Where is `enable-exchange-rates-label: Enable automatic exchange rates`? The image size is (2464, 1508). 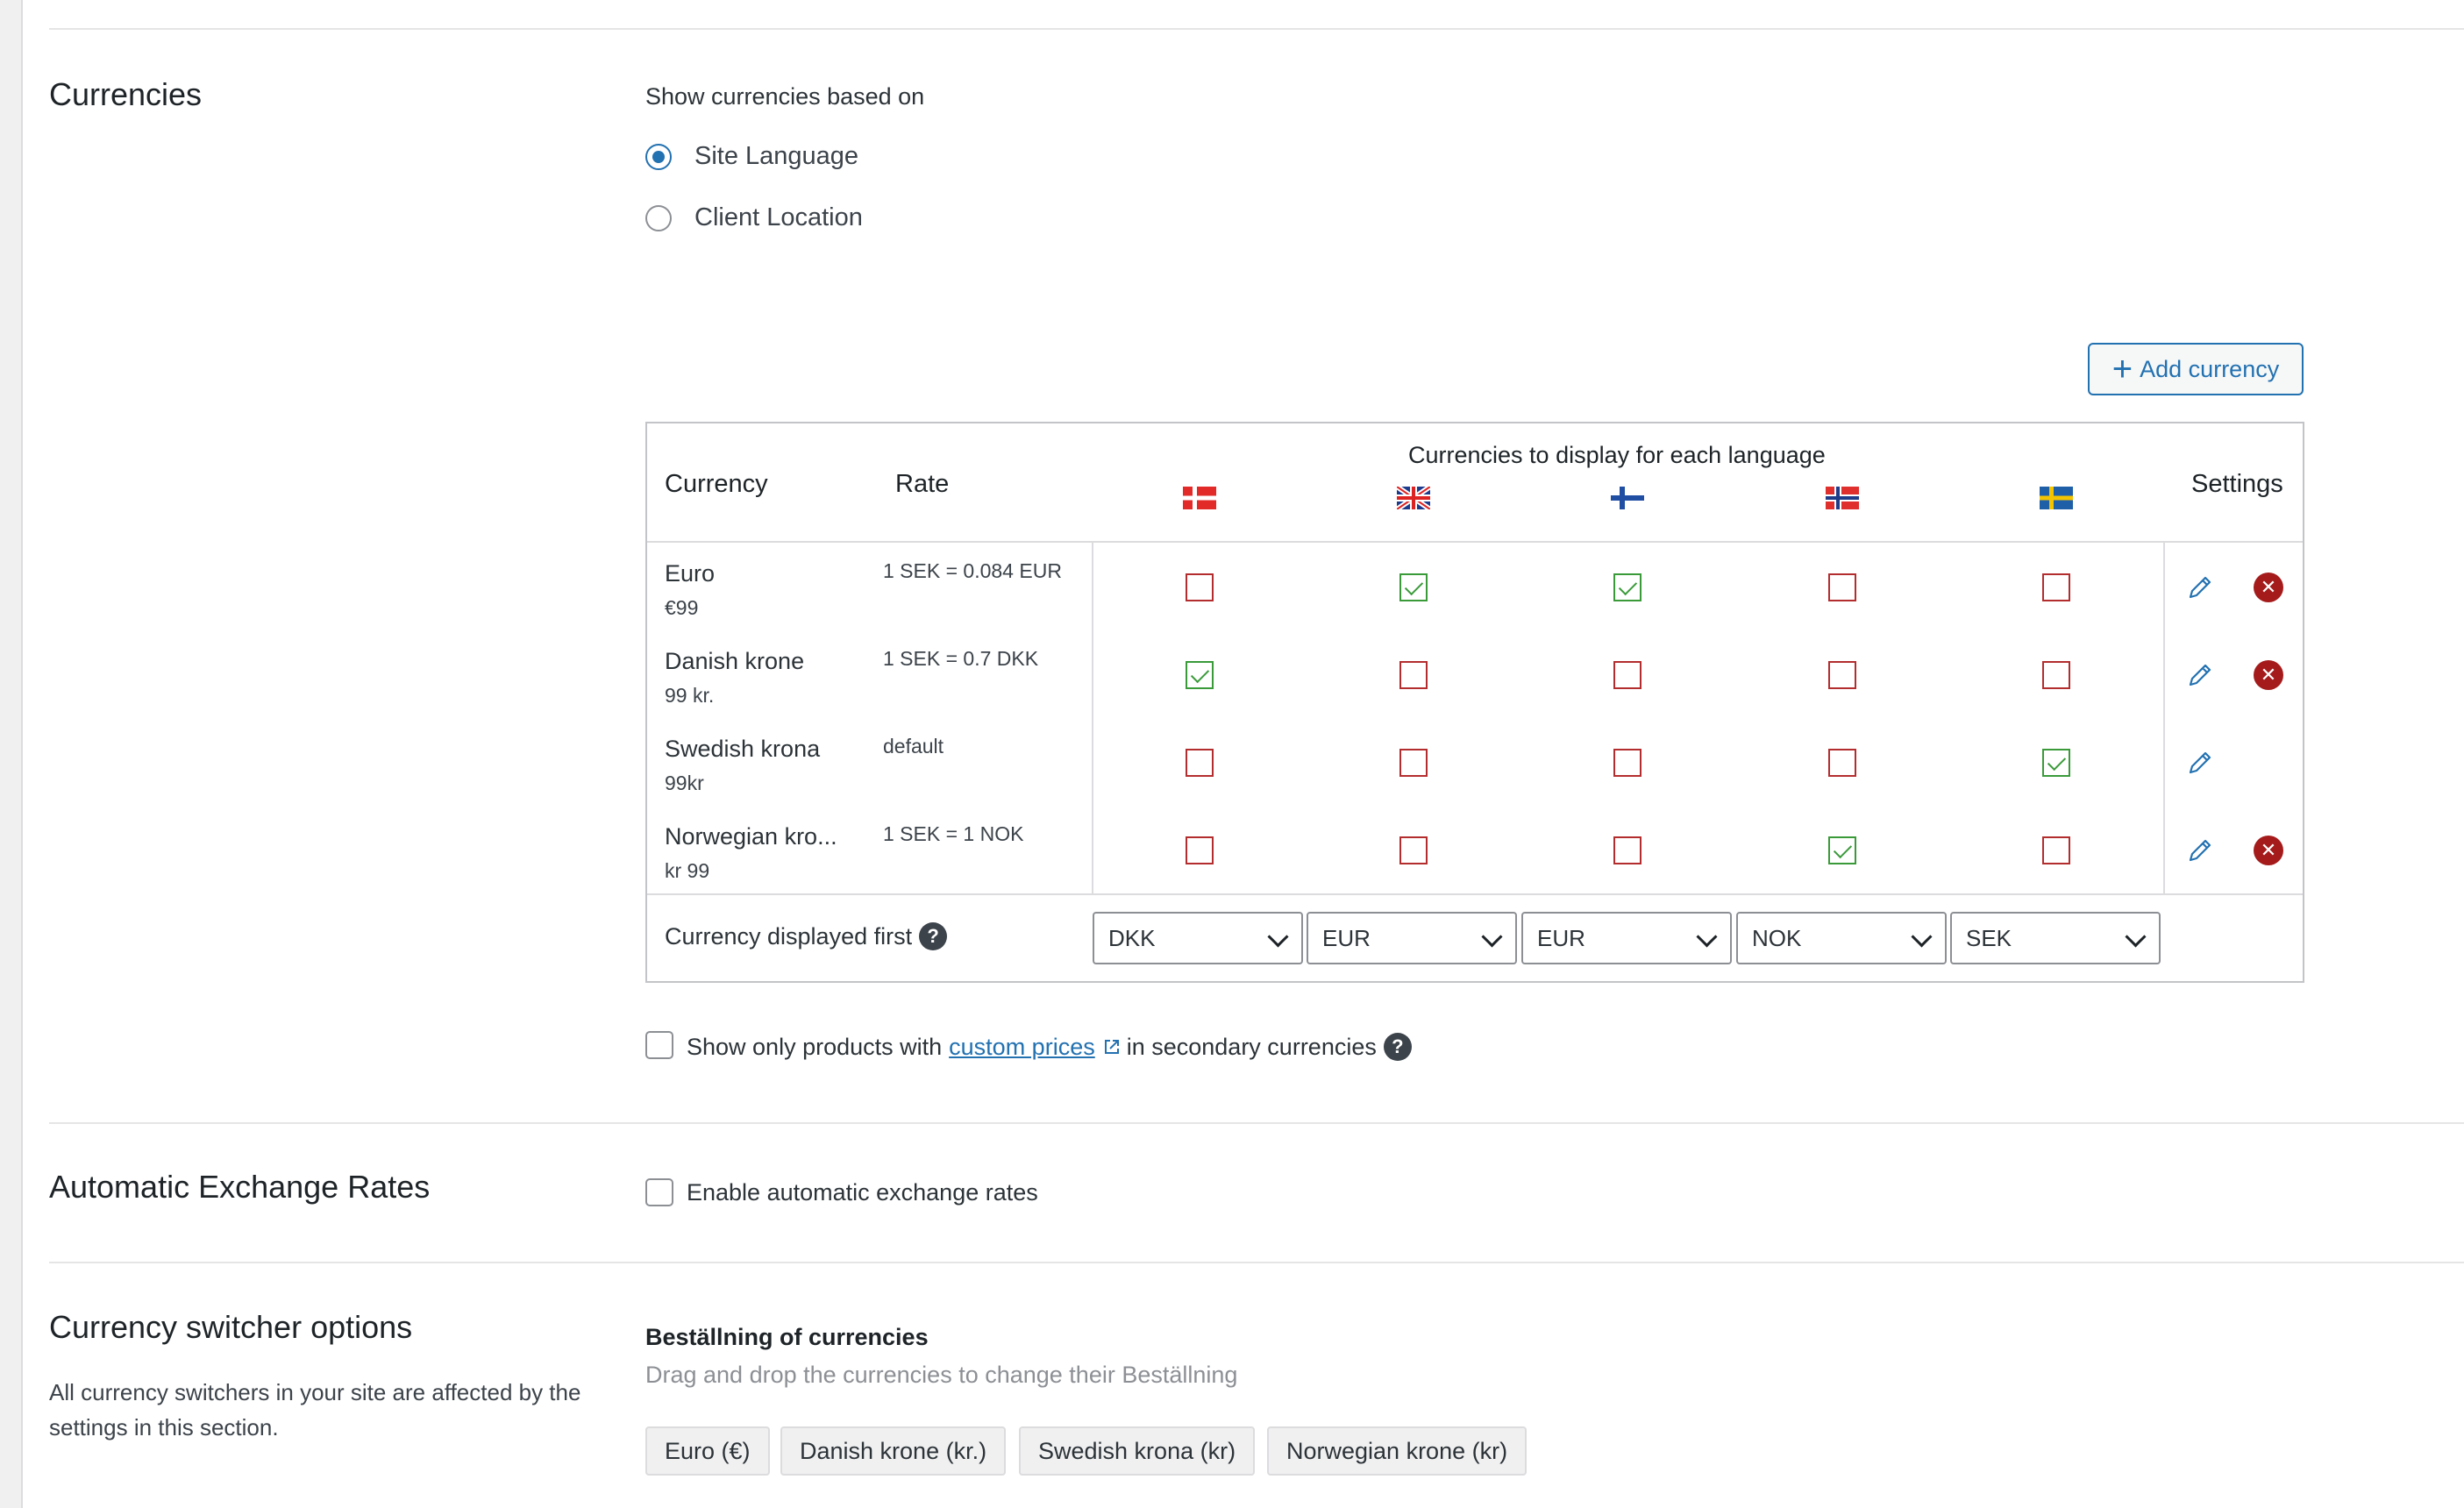 enable-exchange-rates-label: Enable automatic exchange rates is located at coordinates (862, 1192).